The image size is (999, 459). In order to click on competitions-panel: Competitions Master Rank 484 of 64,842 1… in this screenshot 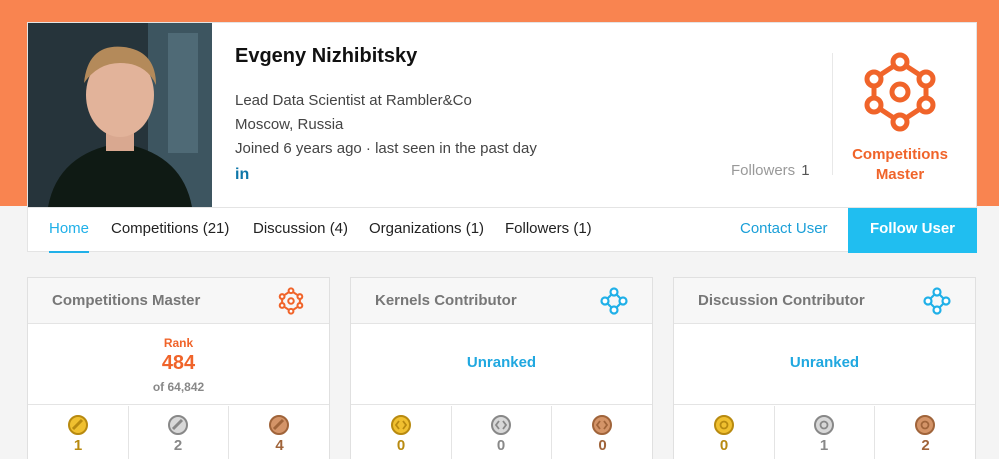, I will do `click(178, 368)`.